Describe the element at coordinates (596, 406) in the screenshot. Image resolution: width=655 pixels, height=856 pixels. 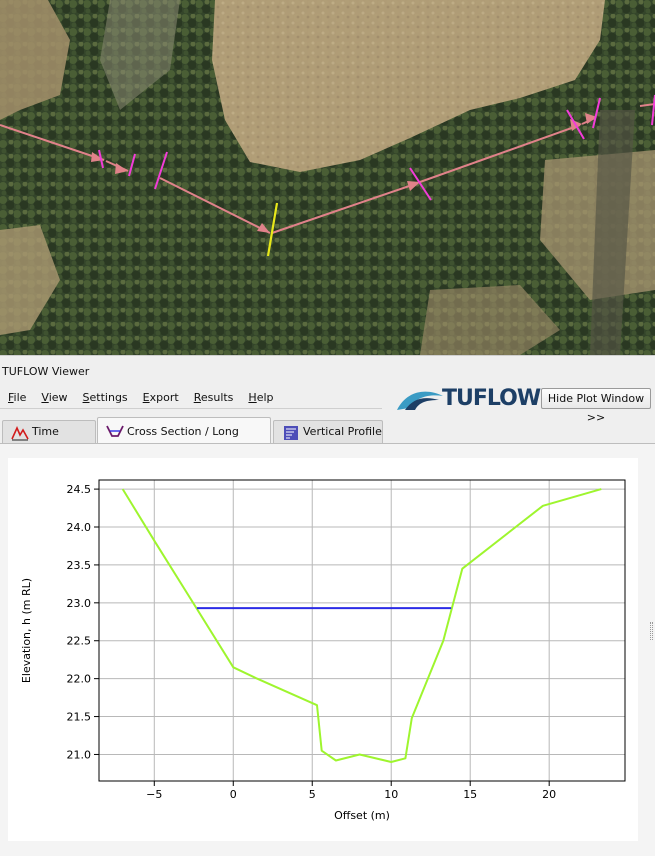
I see `hide-plot-window-button: Hide Plot Window >>` at that location.